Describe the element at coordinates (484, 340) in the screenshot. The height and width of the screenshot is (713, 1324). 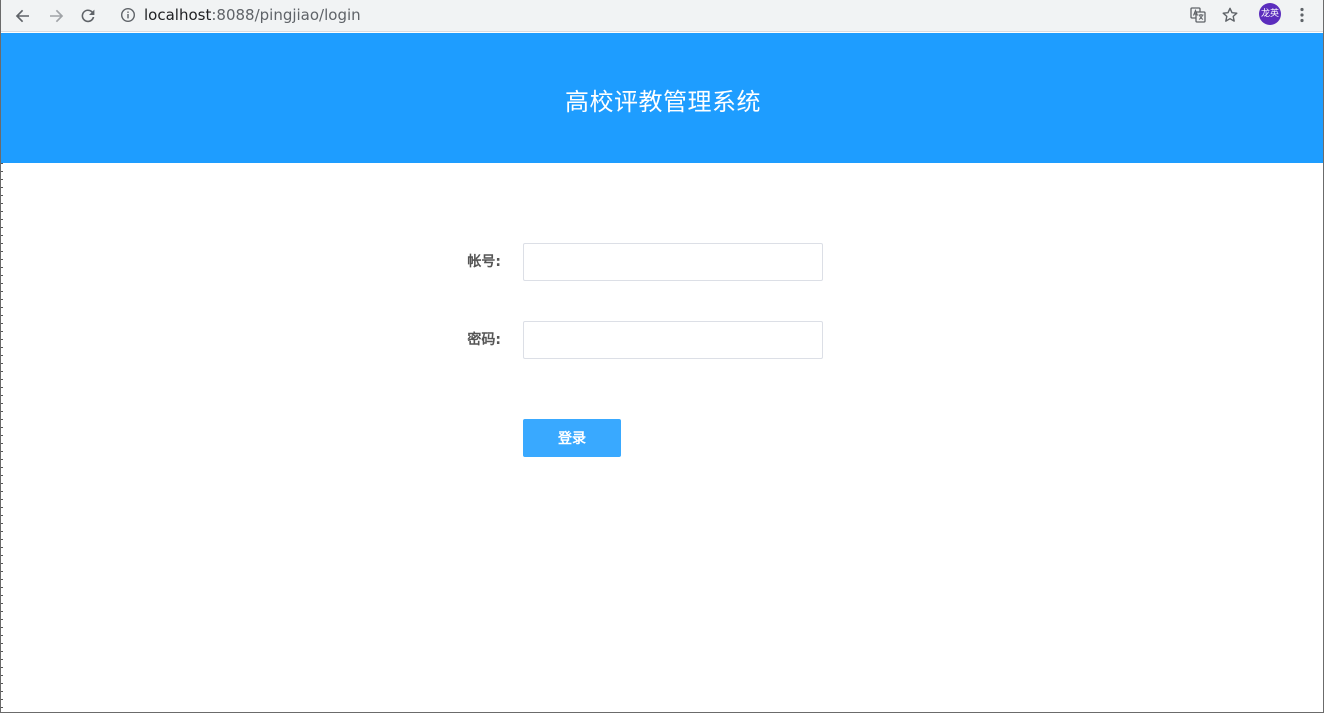
I see `password-label: 密码:` at that location.